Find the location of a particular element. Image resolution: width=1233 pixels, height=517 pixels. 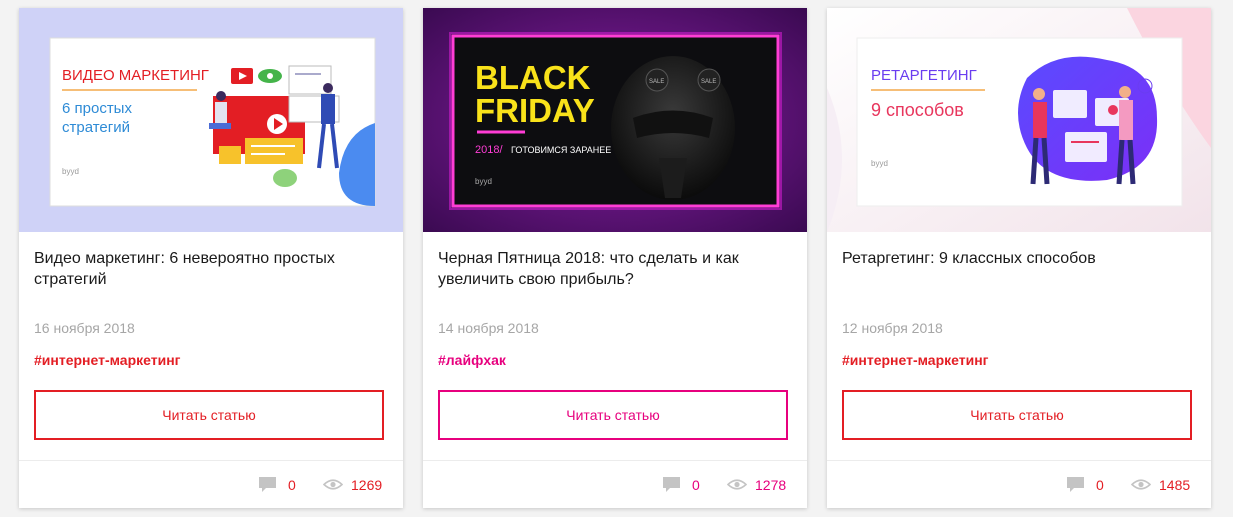

view-count: 1278 is located at coordinates (771, 485).